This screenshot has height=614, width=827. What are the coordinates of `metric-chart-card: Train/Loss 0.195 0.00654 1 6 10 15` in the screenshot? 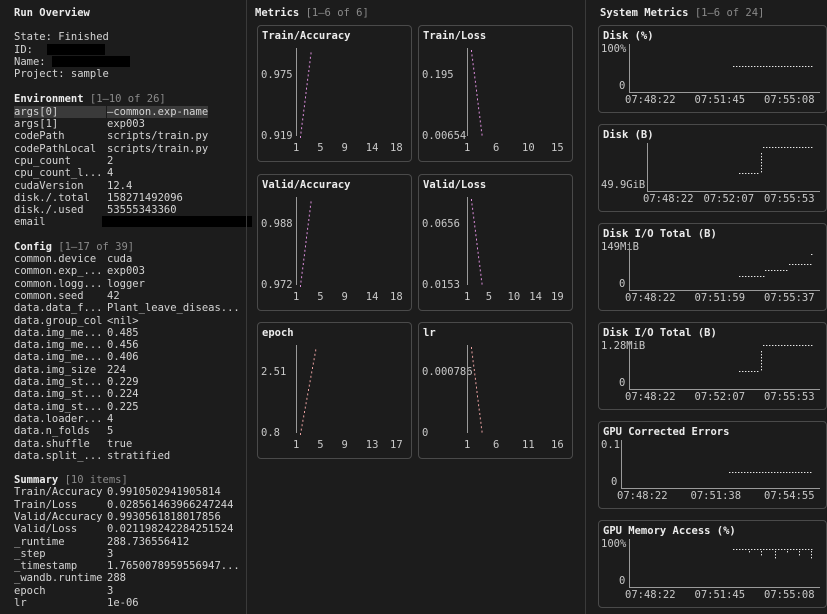 It's located at (495, 93).